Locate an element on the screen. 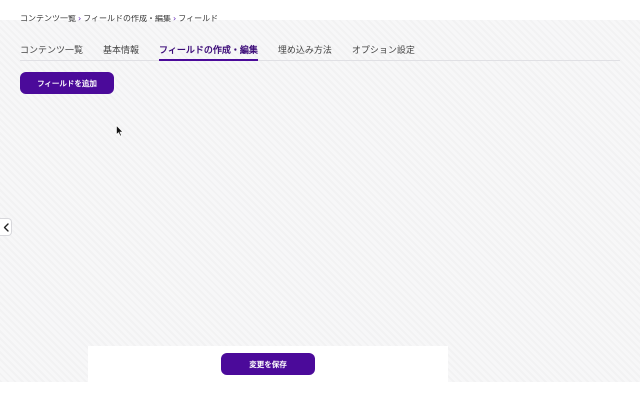 Image resolution: width=640 pixels, height=400 pixels. chevron-left-icon is located at coordinates (6, 227).